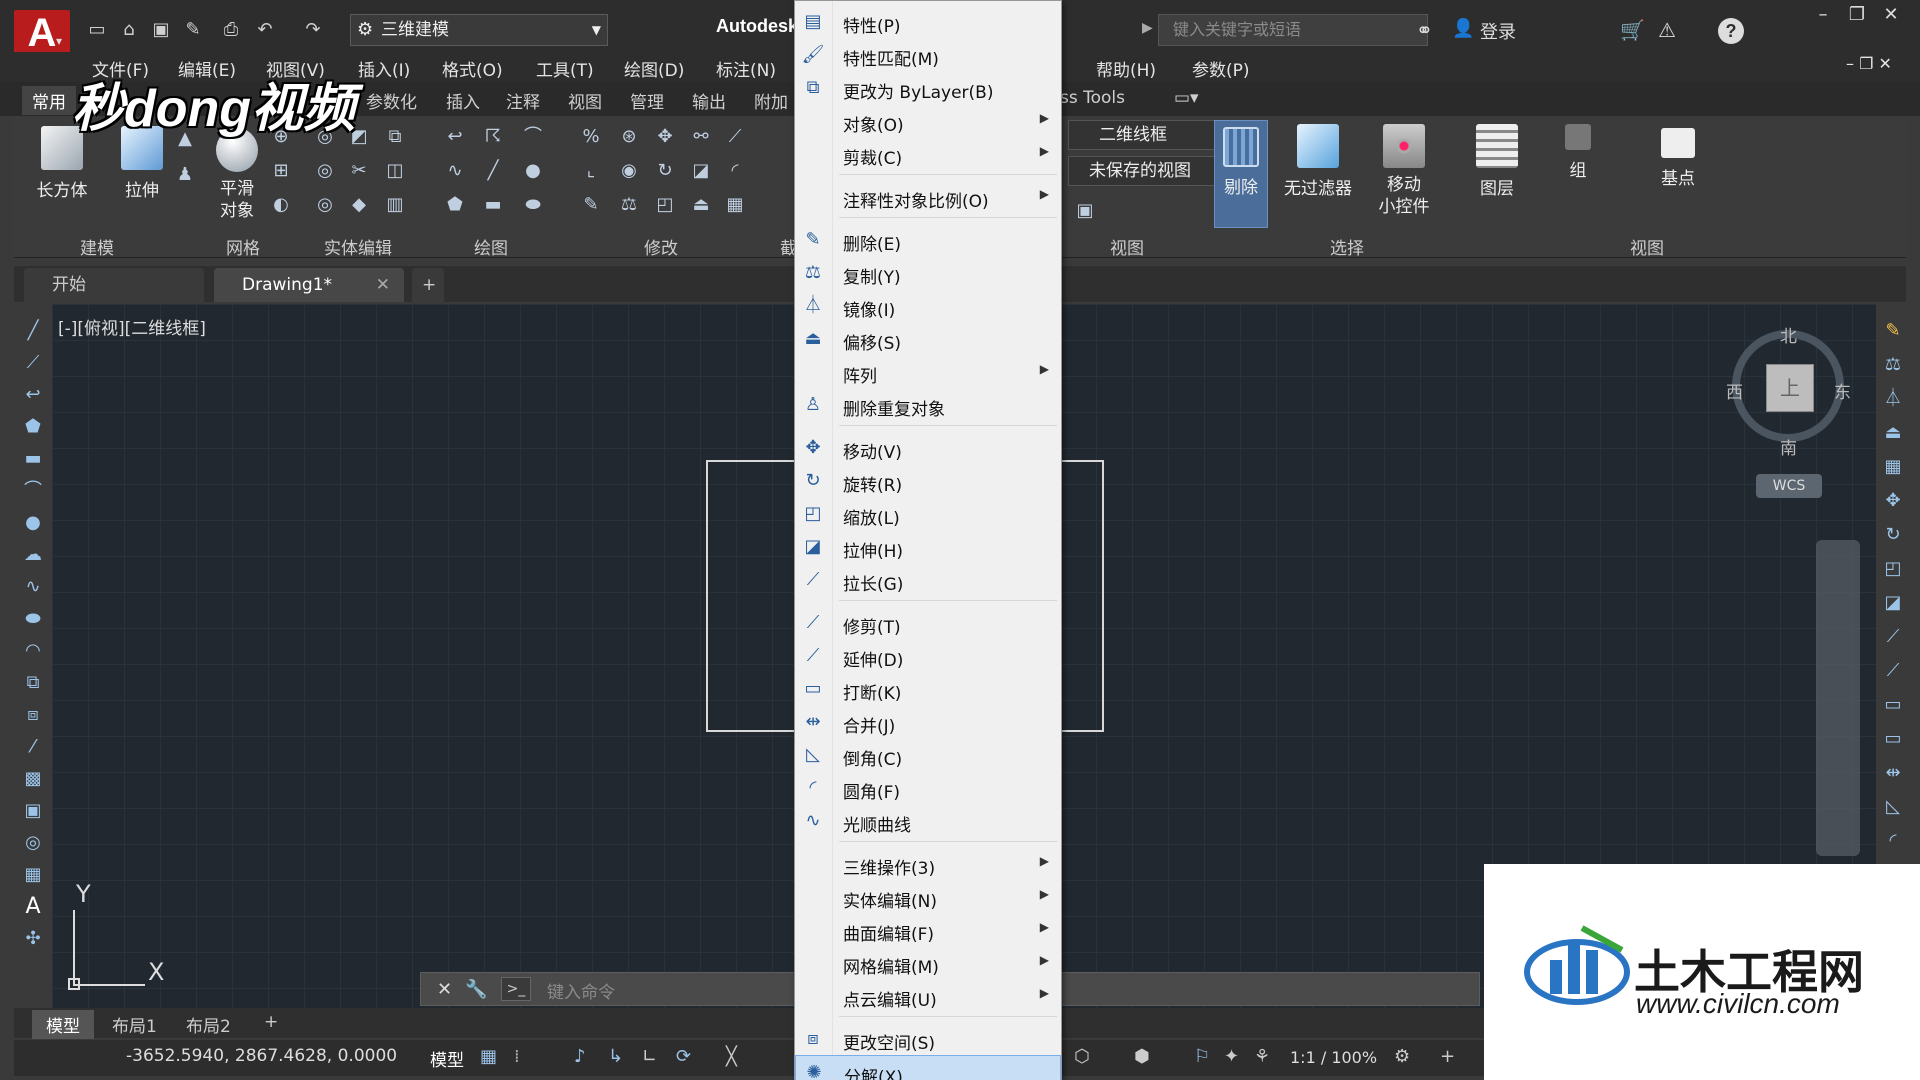  What do you see at coordinates (281, 205) in the screenshot?
I see `mesh-crease-icon: ◐` at bounding box center [281, 205].